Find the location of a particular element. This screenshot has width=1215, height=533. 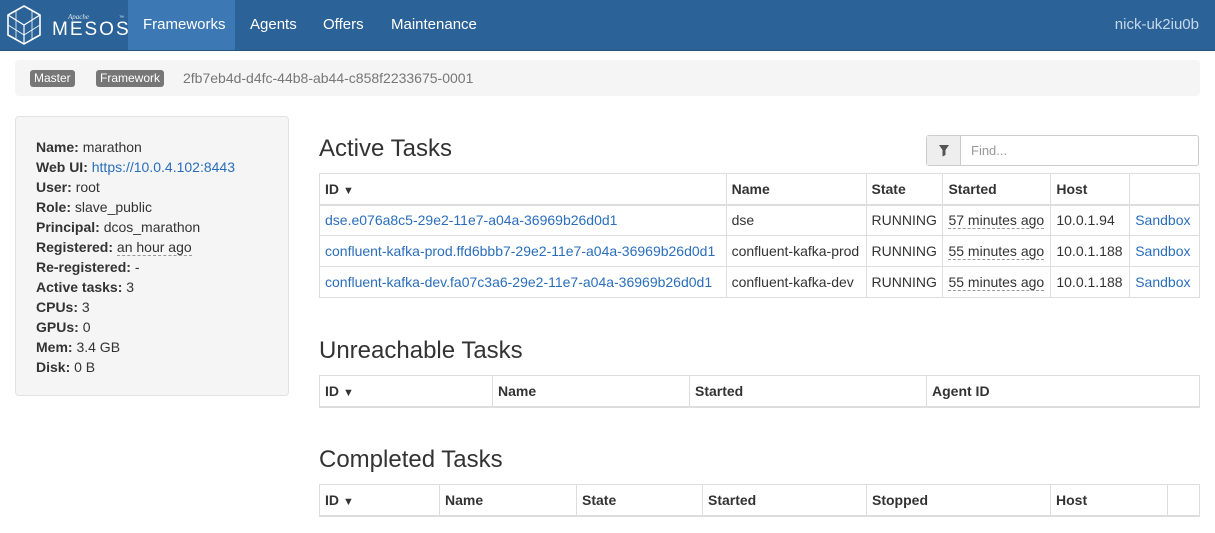

info-role: Role: slave_public is located at coordinates (135, 208).